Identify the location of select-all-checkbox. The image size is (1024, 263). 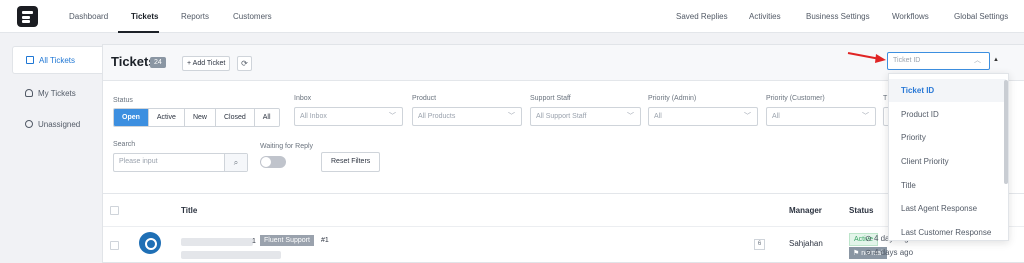
(114, 210).